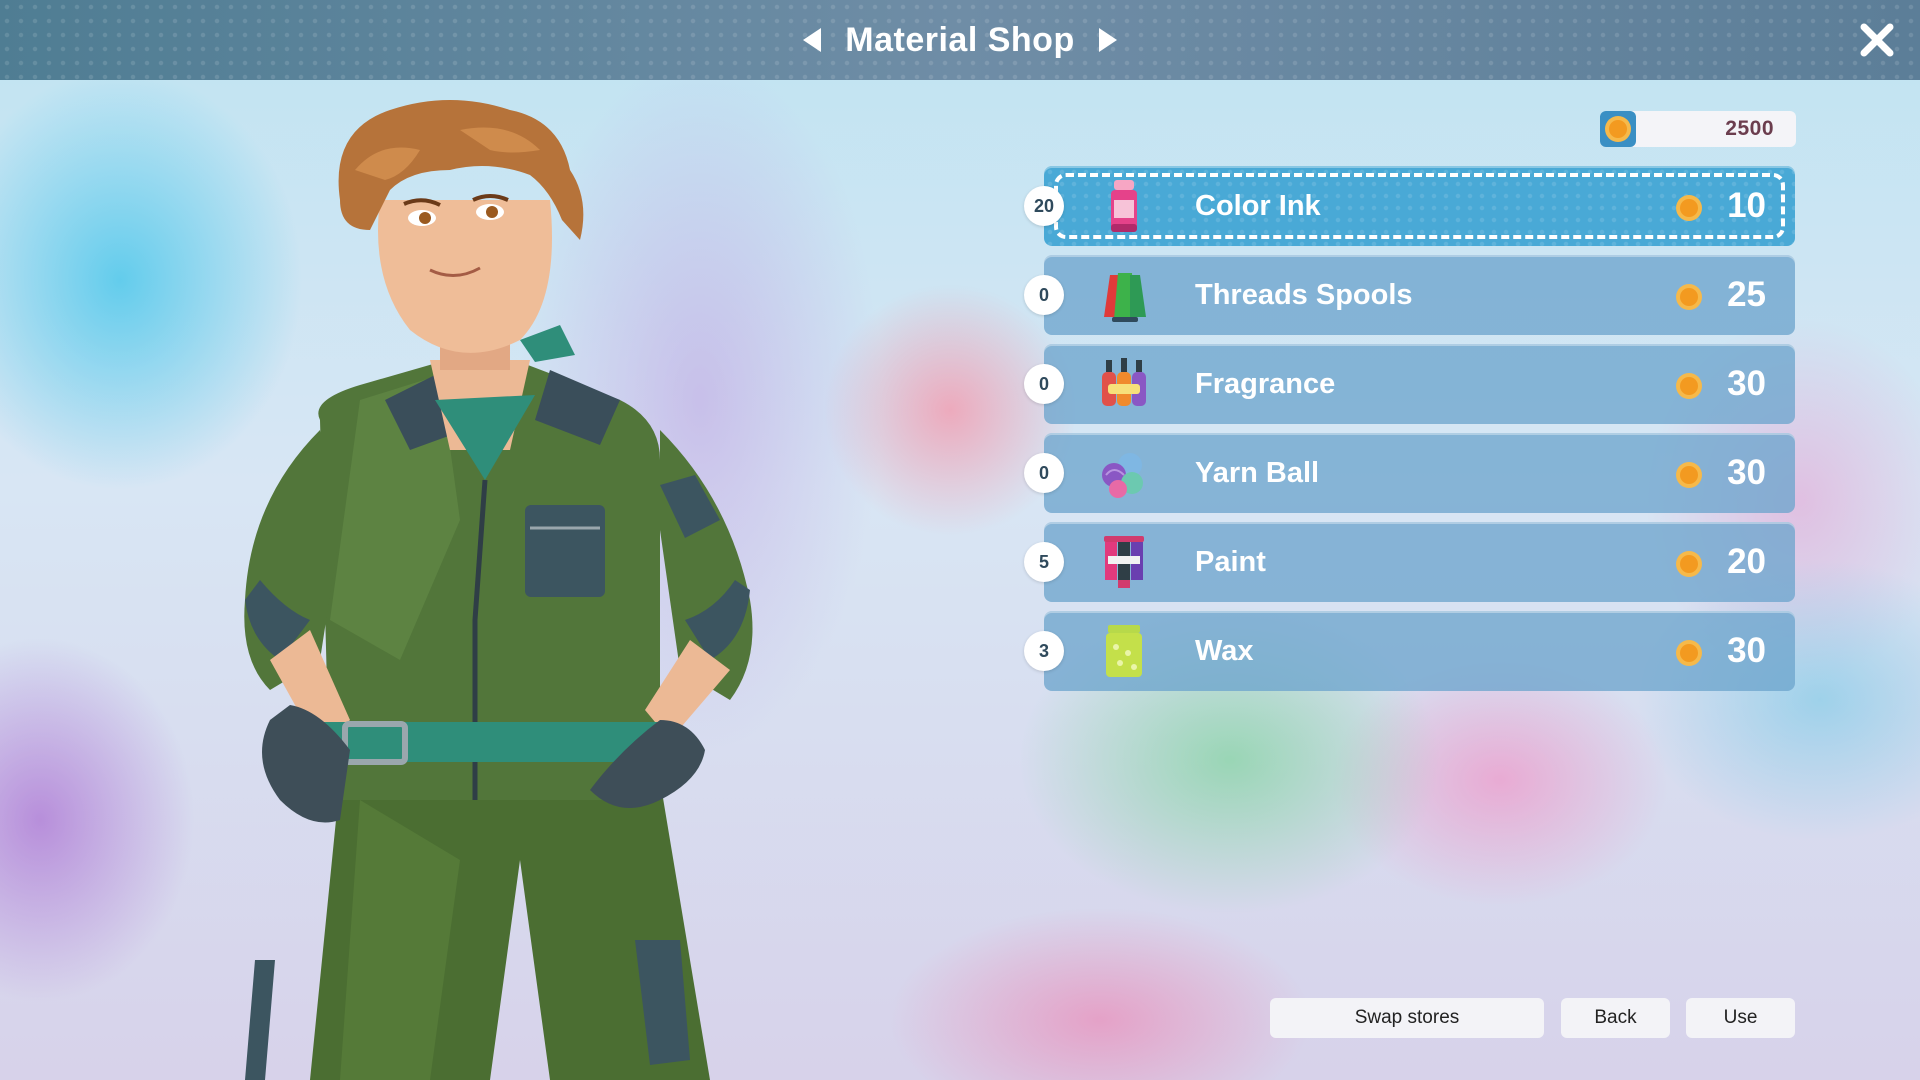 Image resolution: width=1920 pixels, height=1080 pixels. I want to click on item-name: Wax, so click(1224, 650).